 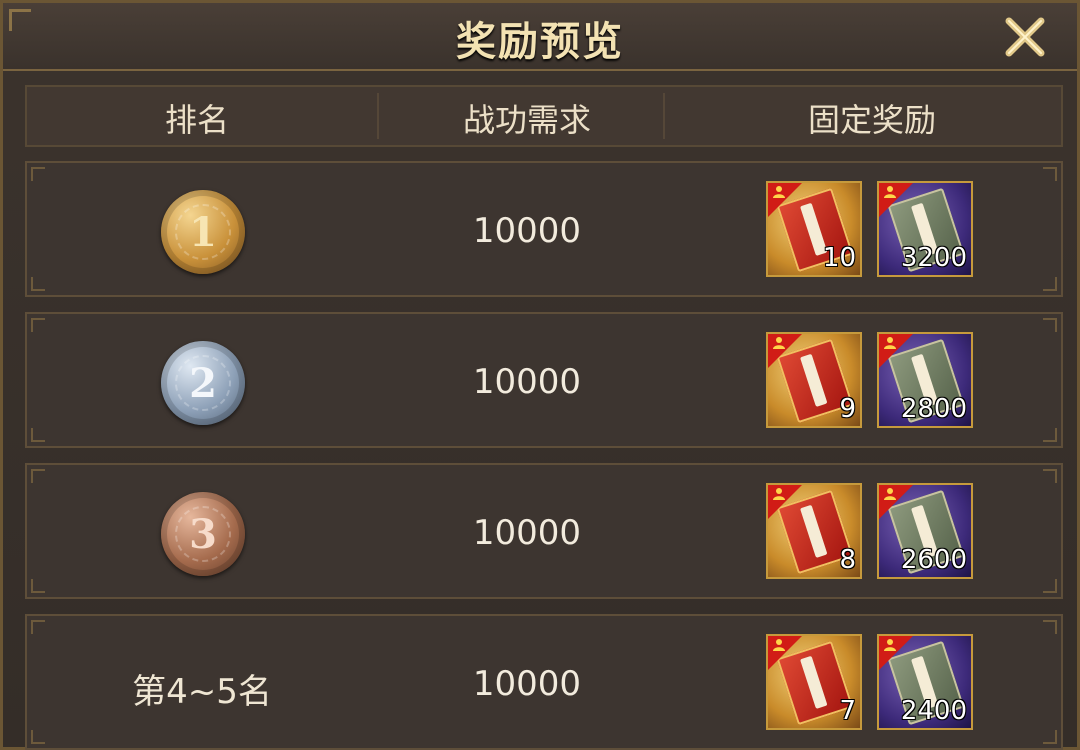 What do you see at coordinates (203, 383) in the screenshot?
I see `rank-2-medal-icon: 2` at bounding box center [203, 383].